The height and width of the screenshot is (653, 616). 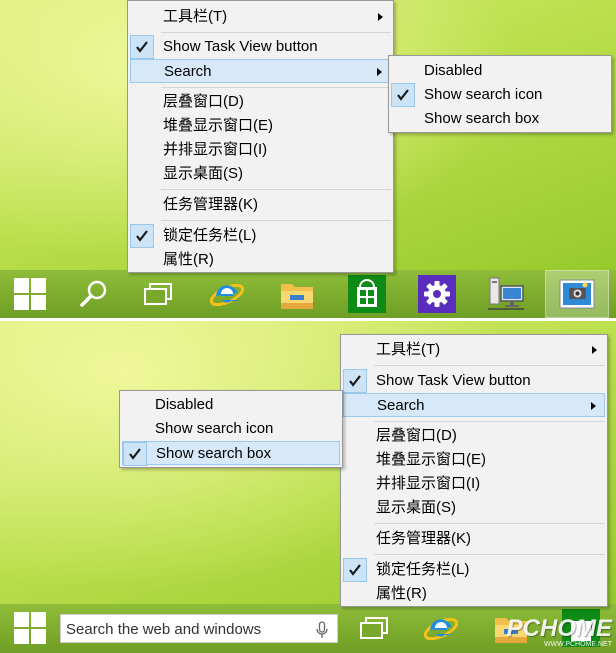 What do you see at coordinates (188, 71) in the screenshot?
I see `menu-item-label: Search` at bounding box center [188, 71].